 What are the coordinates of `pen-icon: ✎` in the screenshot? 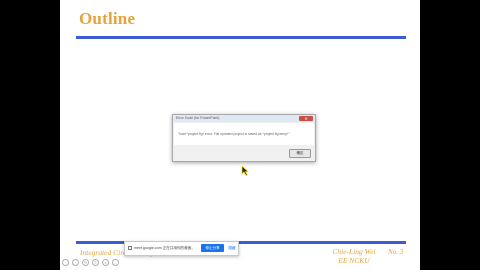 It's located at (85, 262).